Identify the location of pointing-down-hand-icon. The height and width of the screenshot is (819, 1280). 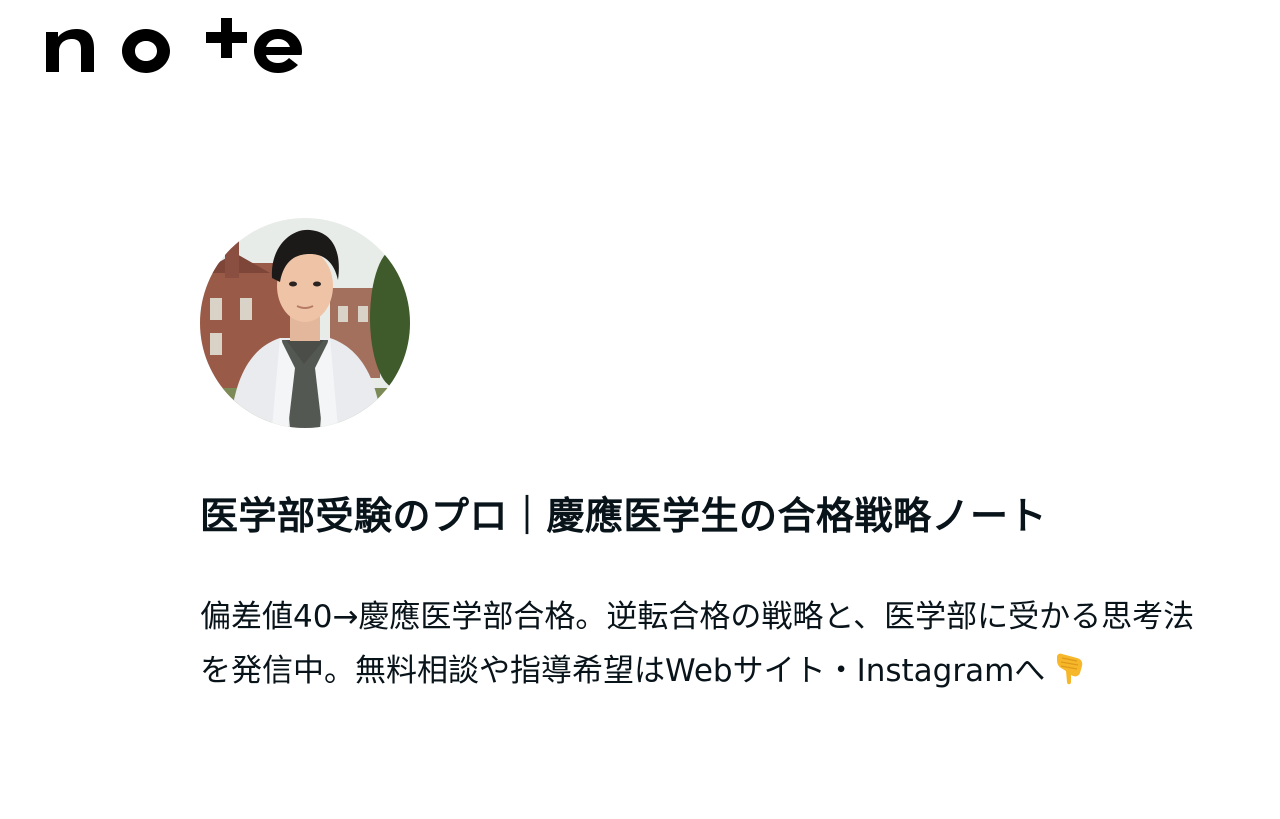
(1069, 677).